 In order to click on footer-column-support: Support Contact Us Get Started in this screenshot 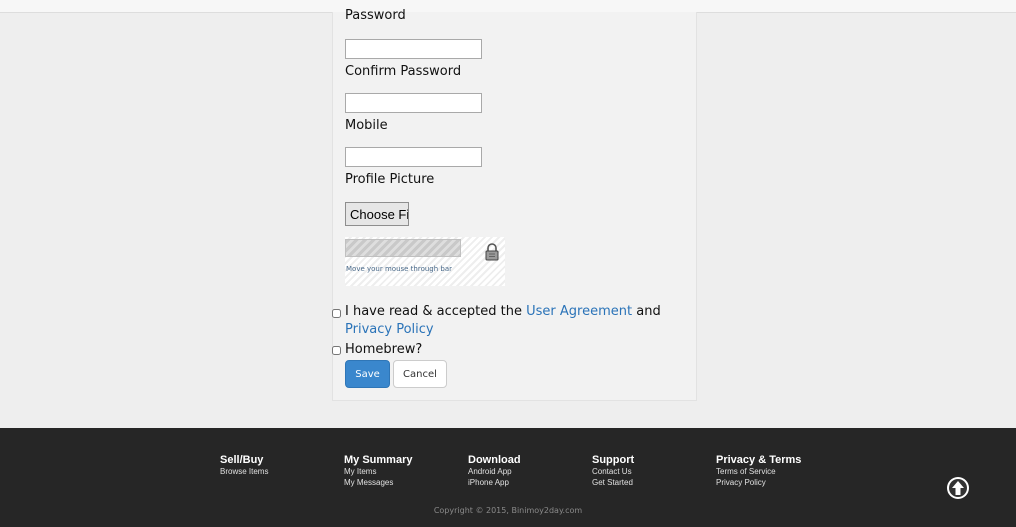, I will do `click(613, 471)`.